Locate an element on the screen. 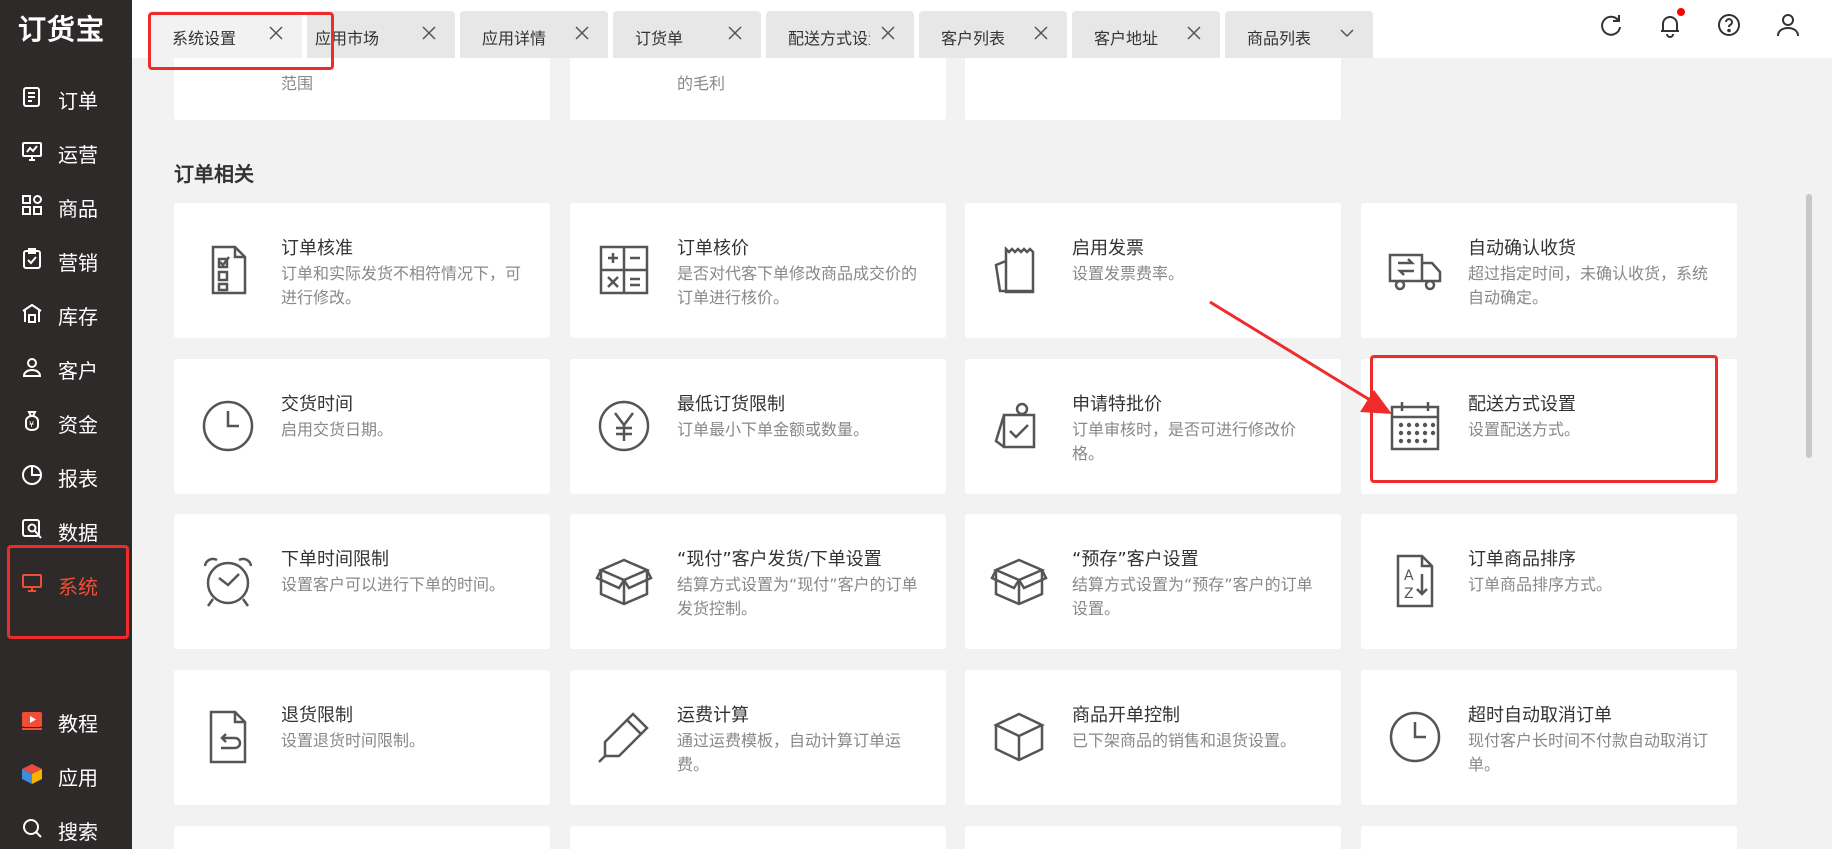 The height and width of the screenshot is (849, 1832). partial-card: 的毛利 is located at coordinates (758, 89).